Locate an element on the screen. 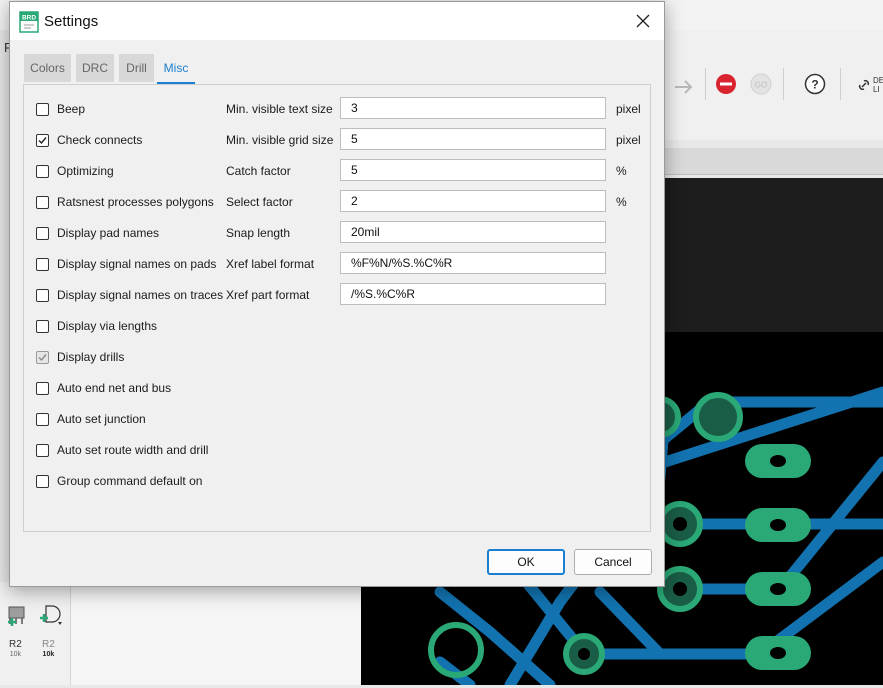 Image resolution: width=883 pixels, height=688 pixels. group-command-checkbox: Group command default on is located at coordinates (119, 481).